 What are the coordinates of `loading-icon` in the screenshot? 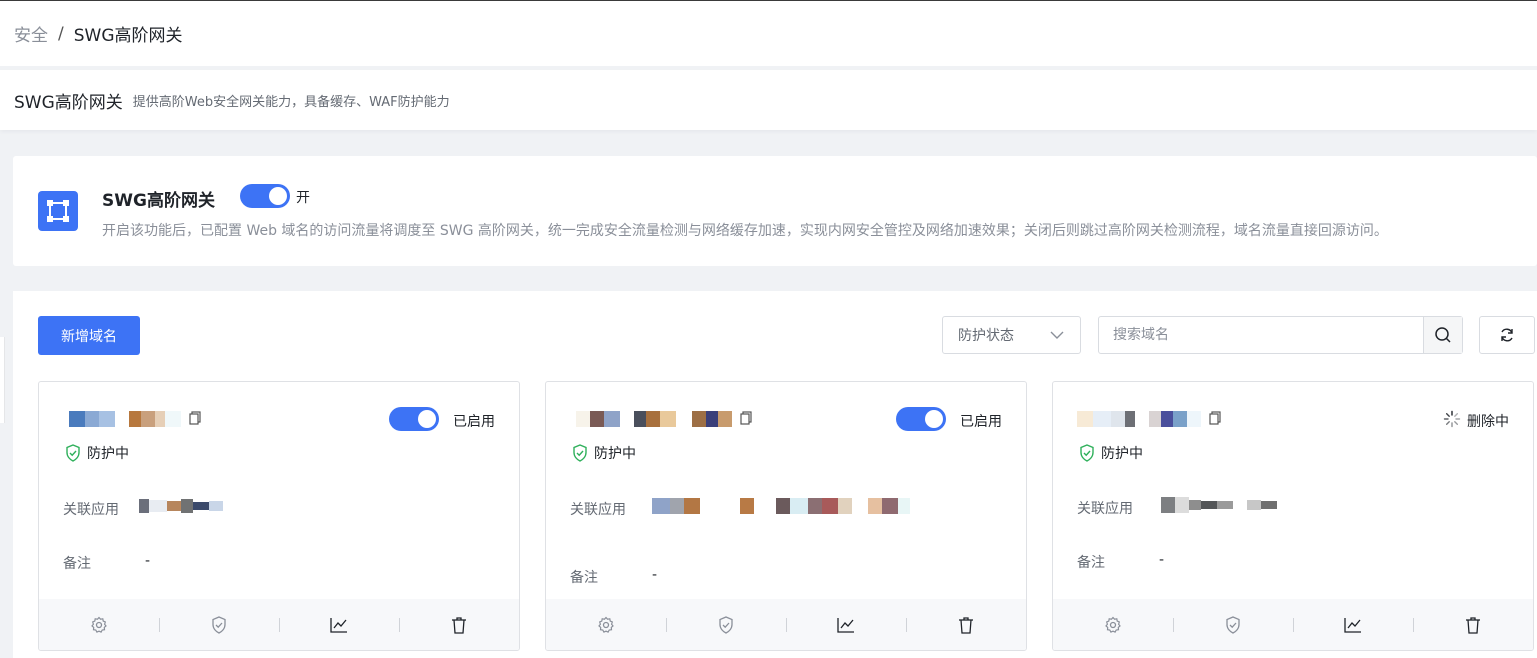 It's located at (1452, 419).